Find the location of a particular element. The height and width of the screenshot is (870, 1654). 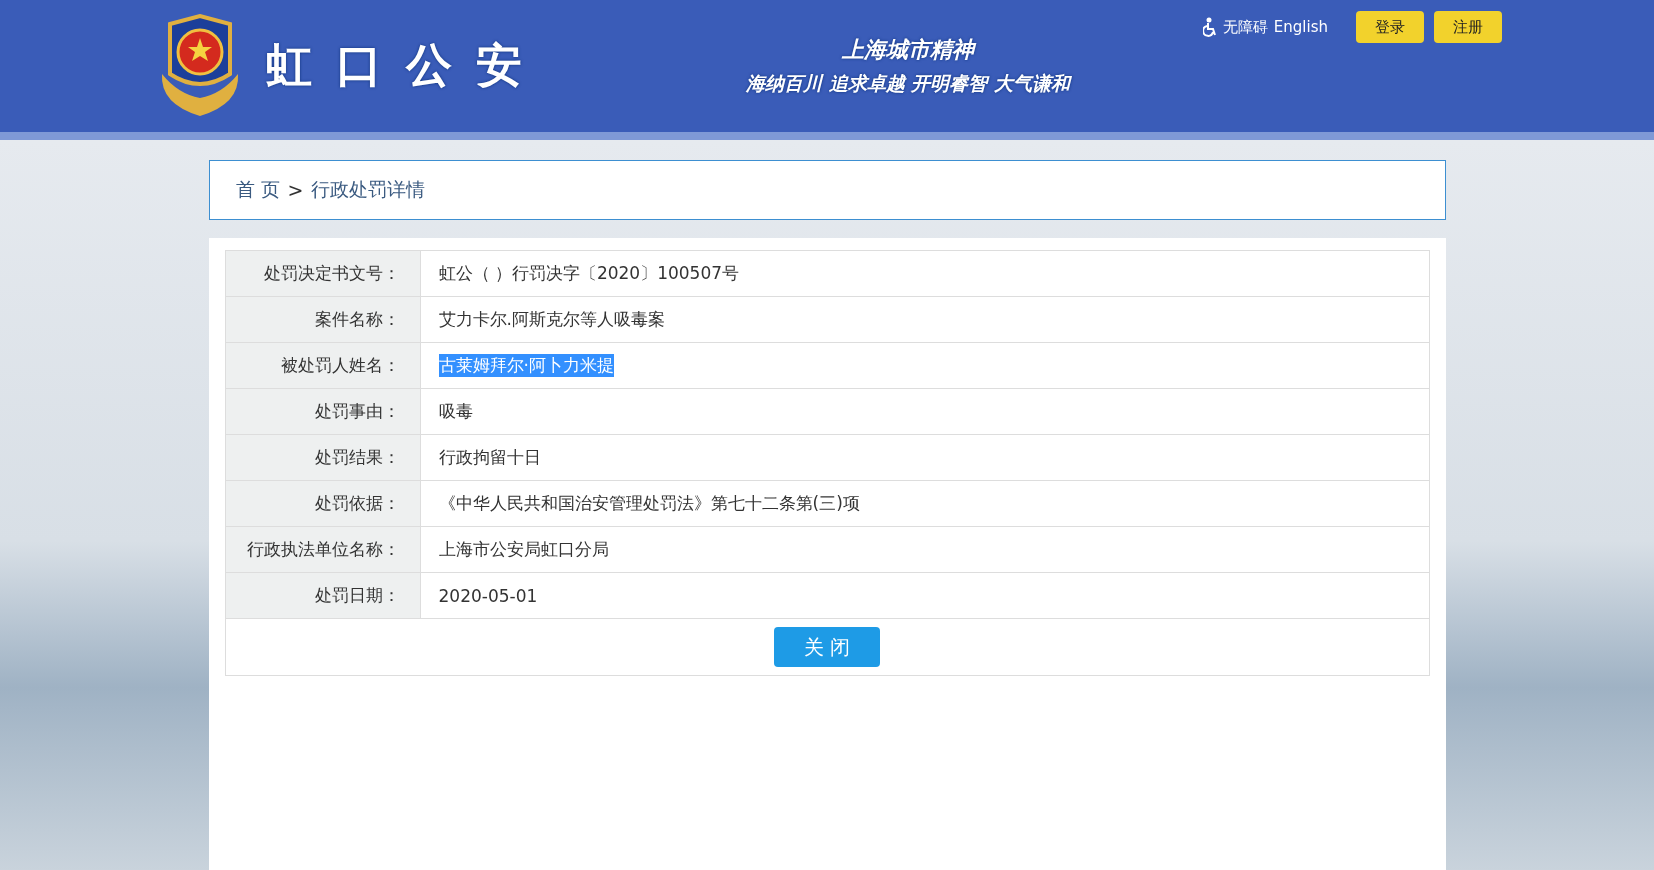

field-value: 古莱姆拜尔·阿卜力米提 is located at coordinates (526, 365).